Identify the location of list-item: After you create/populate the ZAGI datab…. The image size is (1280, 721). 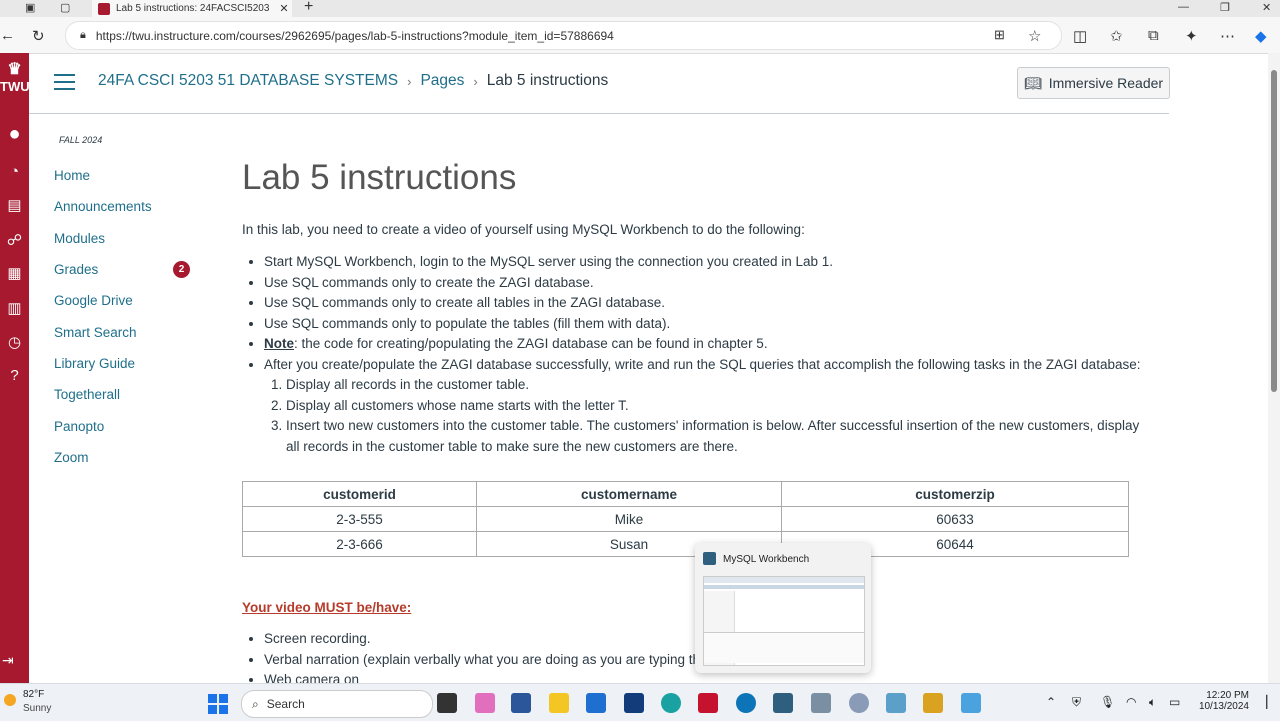
(704, 406).